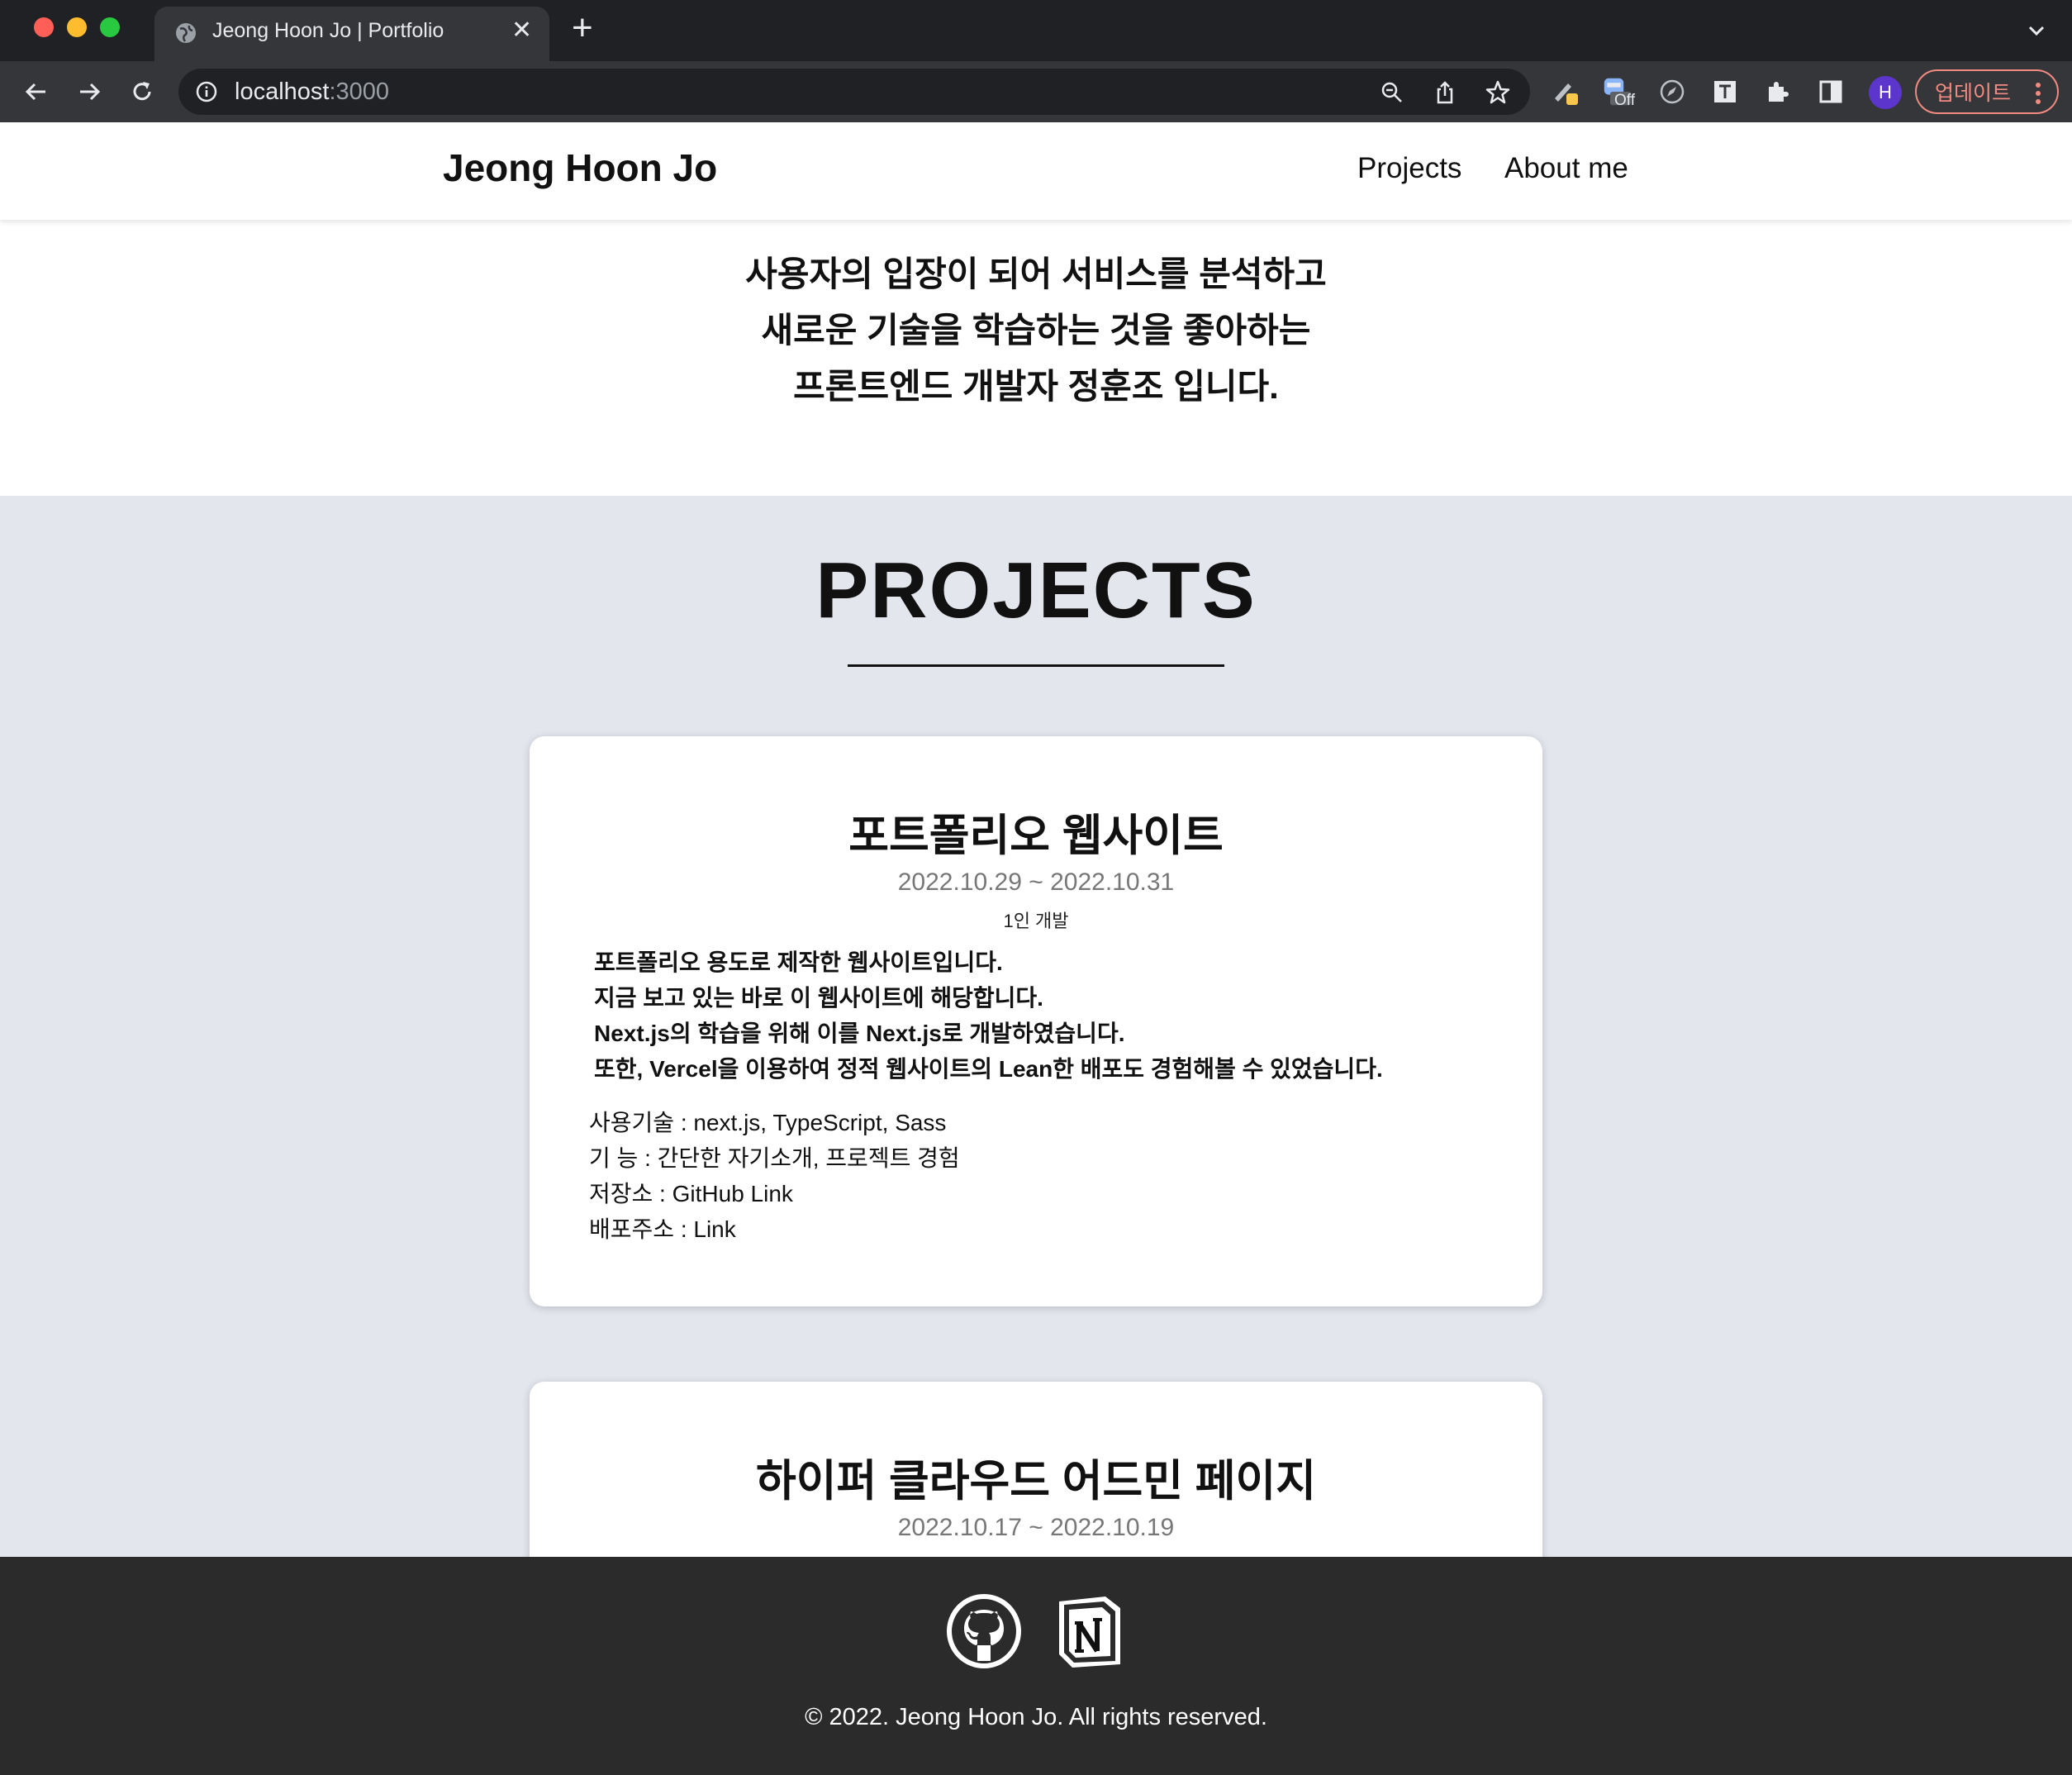 The height and width of the screenshot is (1775, 2072). I want to click on info-repository-link: 저장소 : GitHub Link, so click(774, 1193).